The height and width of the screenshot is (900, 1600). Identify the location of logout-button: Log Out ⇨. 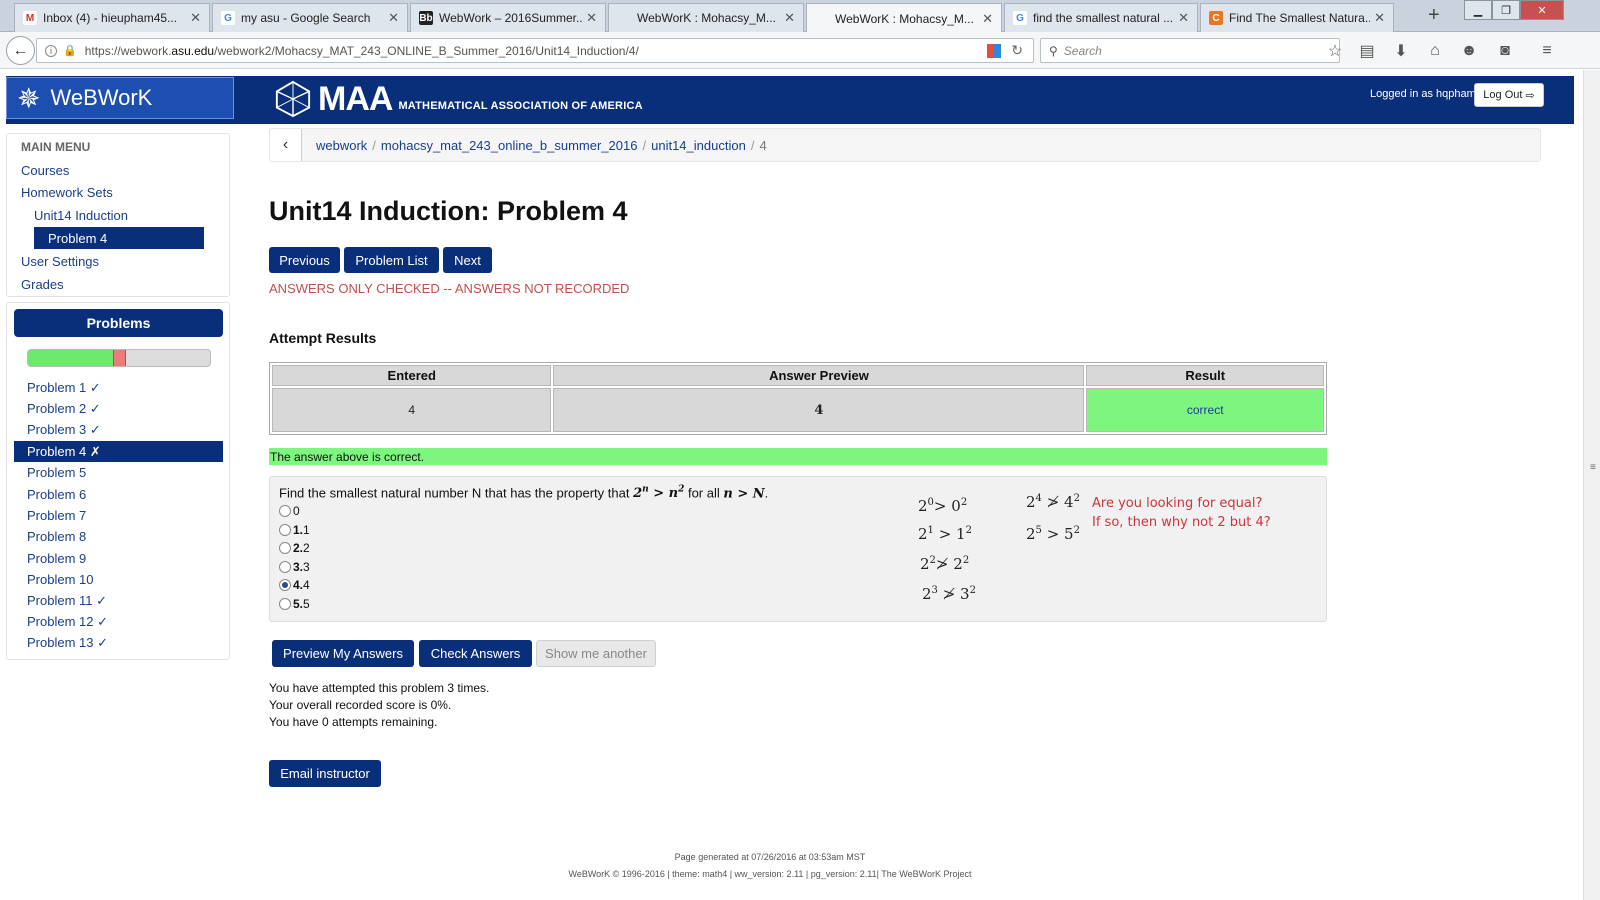
(1509, 95).